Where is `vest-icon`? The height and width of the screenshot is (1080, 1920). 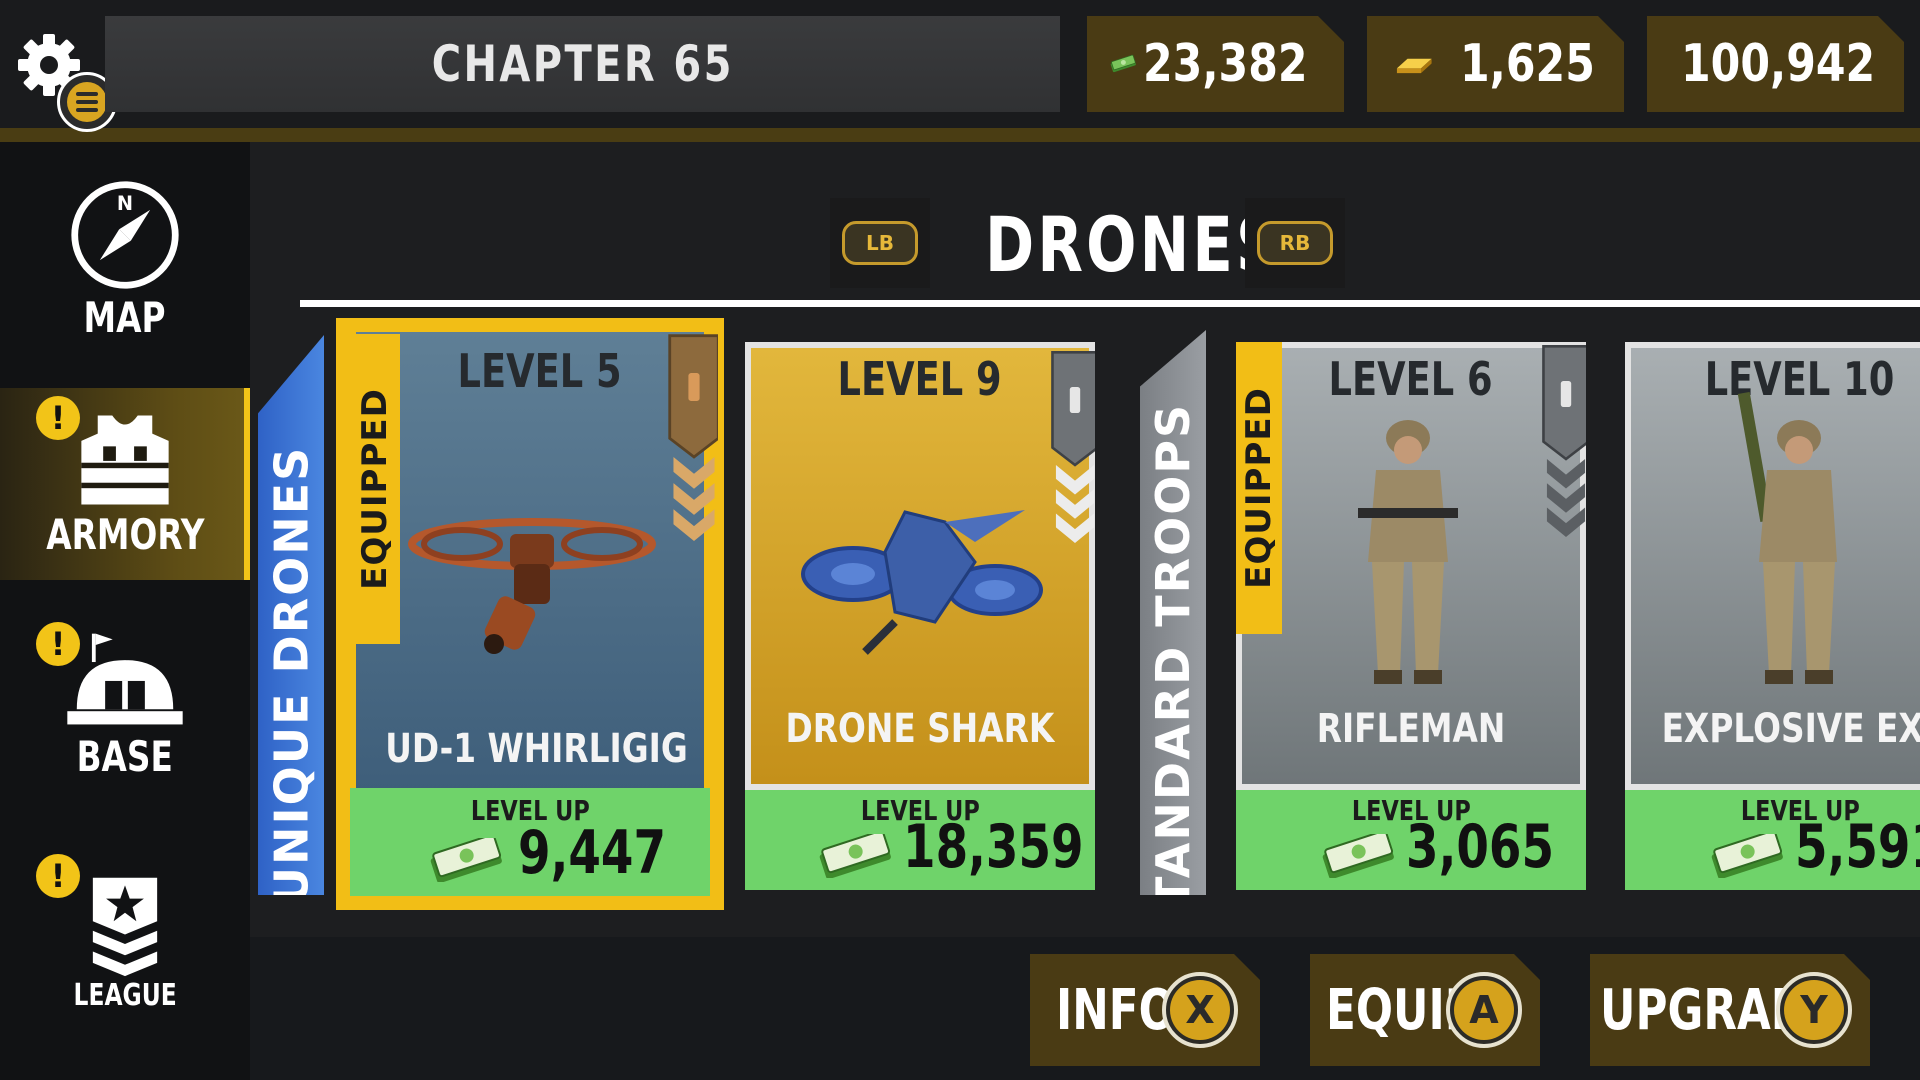
vest-icon is located at coordinates (125, 460).